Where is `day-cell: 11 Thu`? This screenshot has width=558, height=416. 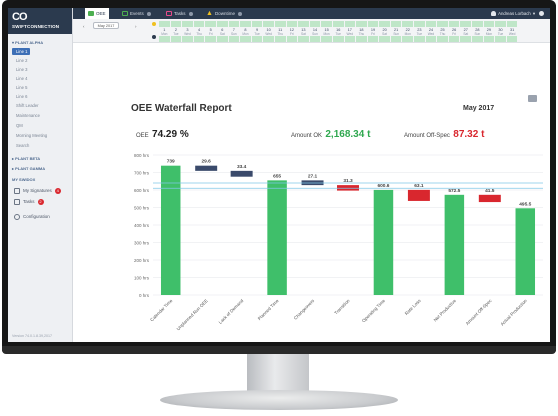
day-cell: 11 Thu is located at coordinates (280, 31).